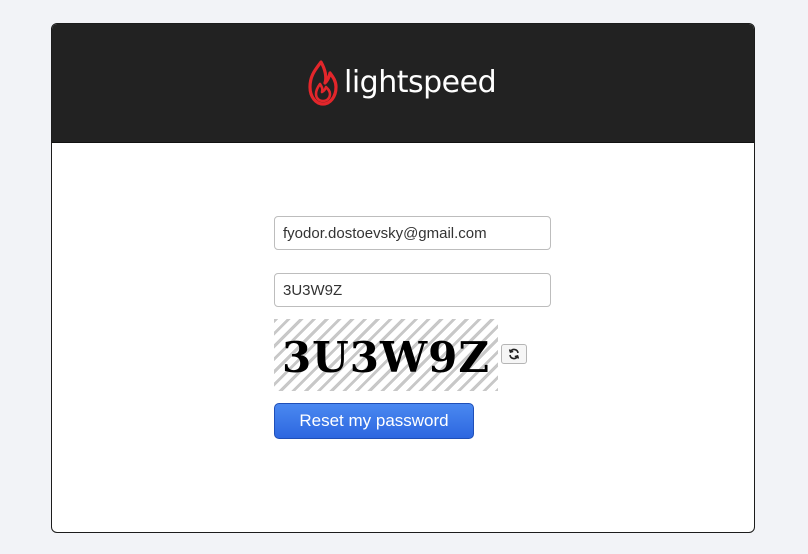  I want to click on captcha-row: 3U3W9Z, so click(414, 355).